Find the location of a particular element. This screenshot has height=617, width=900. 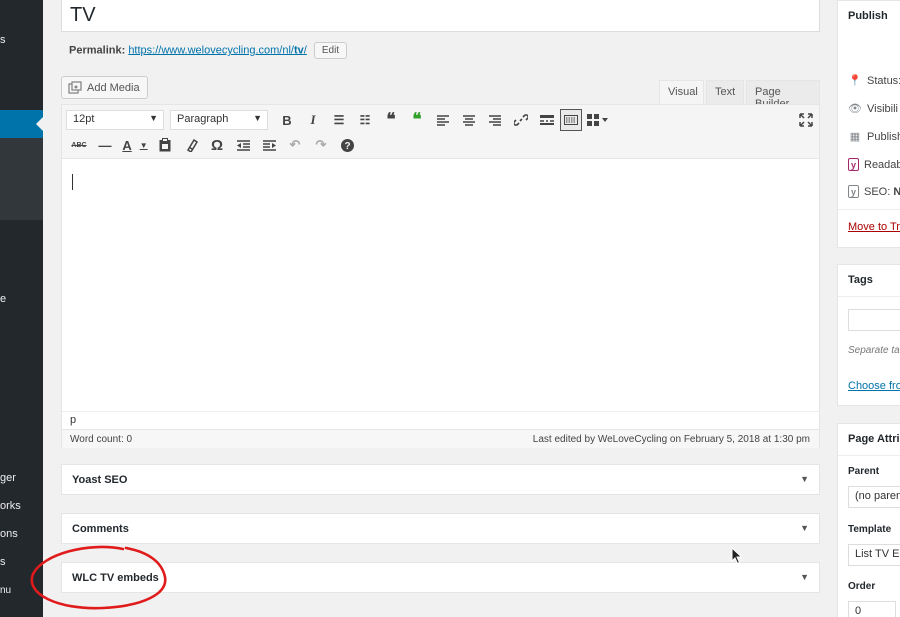

read-more-icon is located at coordinates (547, 120).